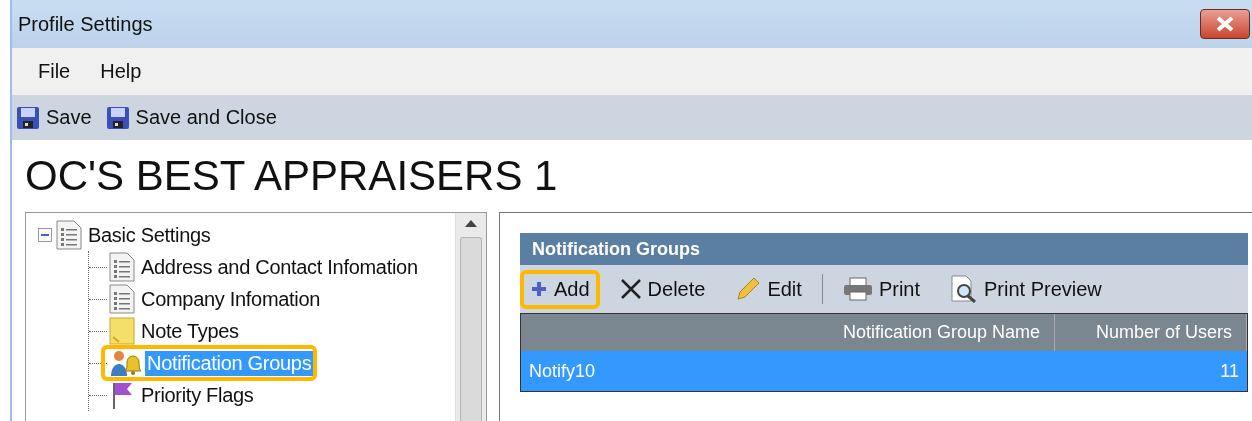 This screenshot has width=1252, height=421. What do you see at coordinates (768, 289) in the screenshot?
I see `toolbar-button: Edit` at bounding box center [768, 289].